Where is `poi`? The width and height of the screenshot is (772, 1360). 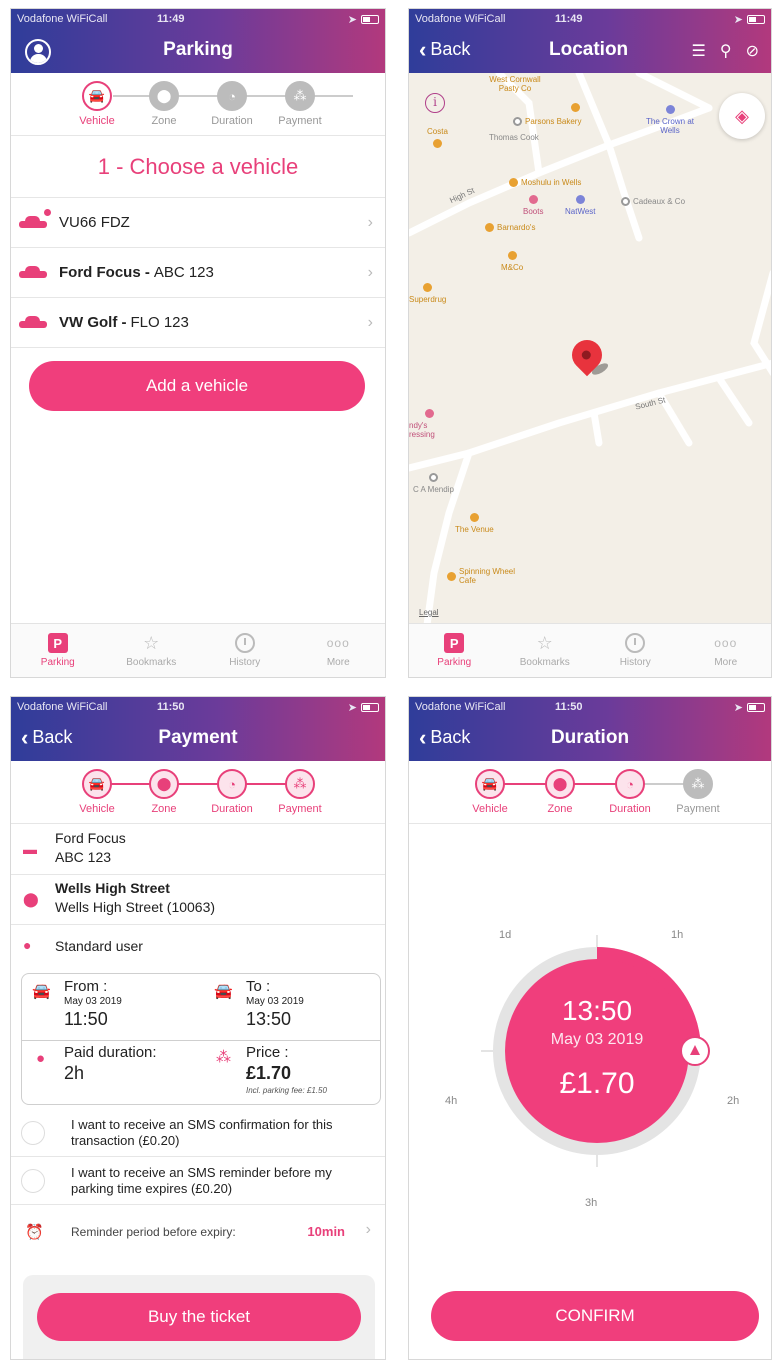 poi is located at coordinates (575, 107).